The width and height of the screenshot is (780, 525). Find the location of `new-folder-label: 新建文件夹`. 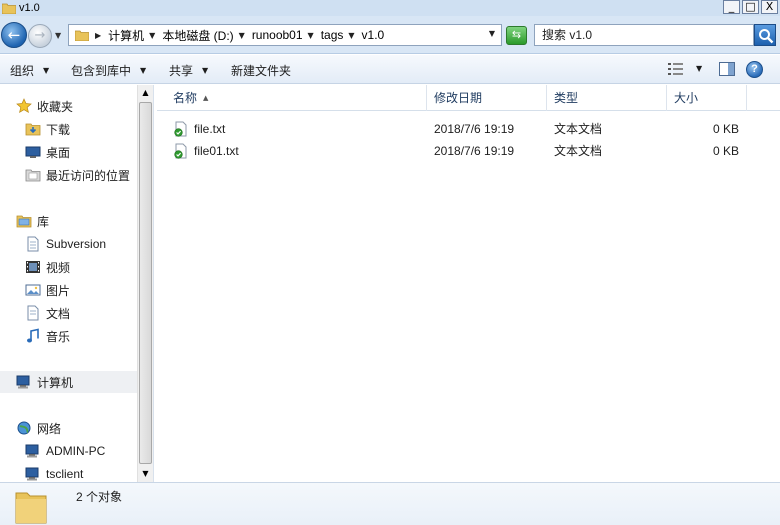

new-folder-label: 新建文件夹 is located at coordinates (261, 71).